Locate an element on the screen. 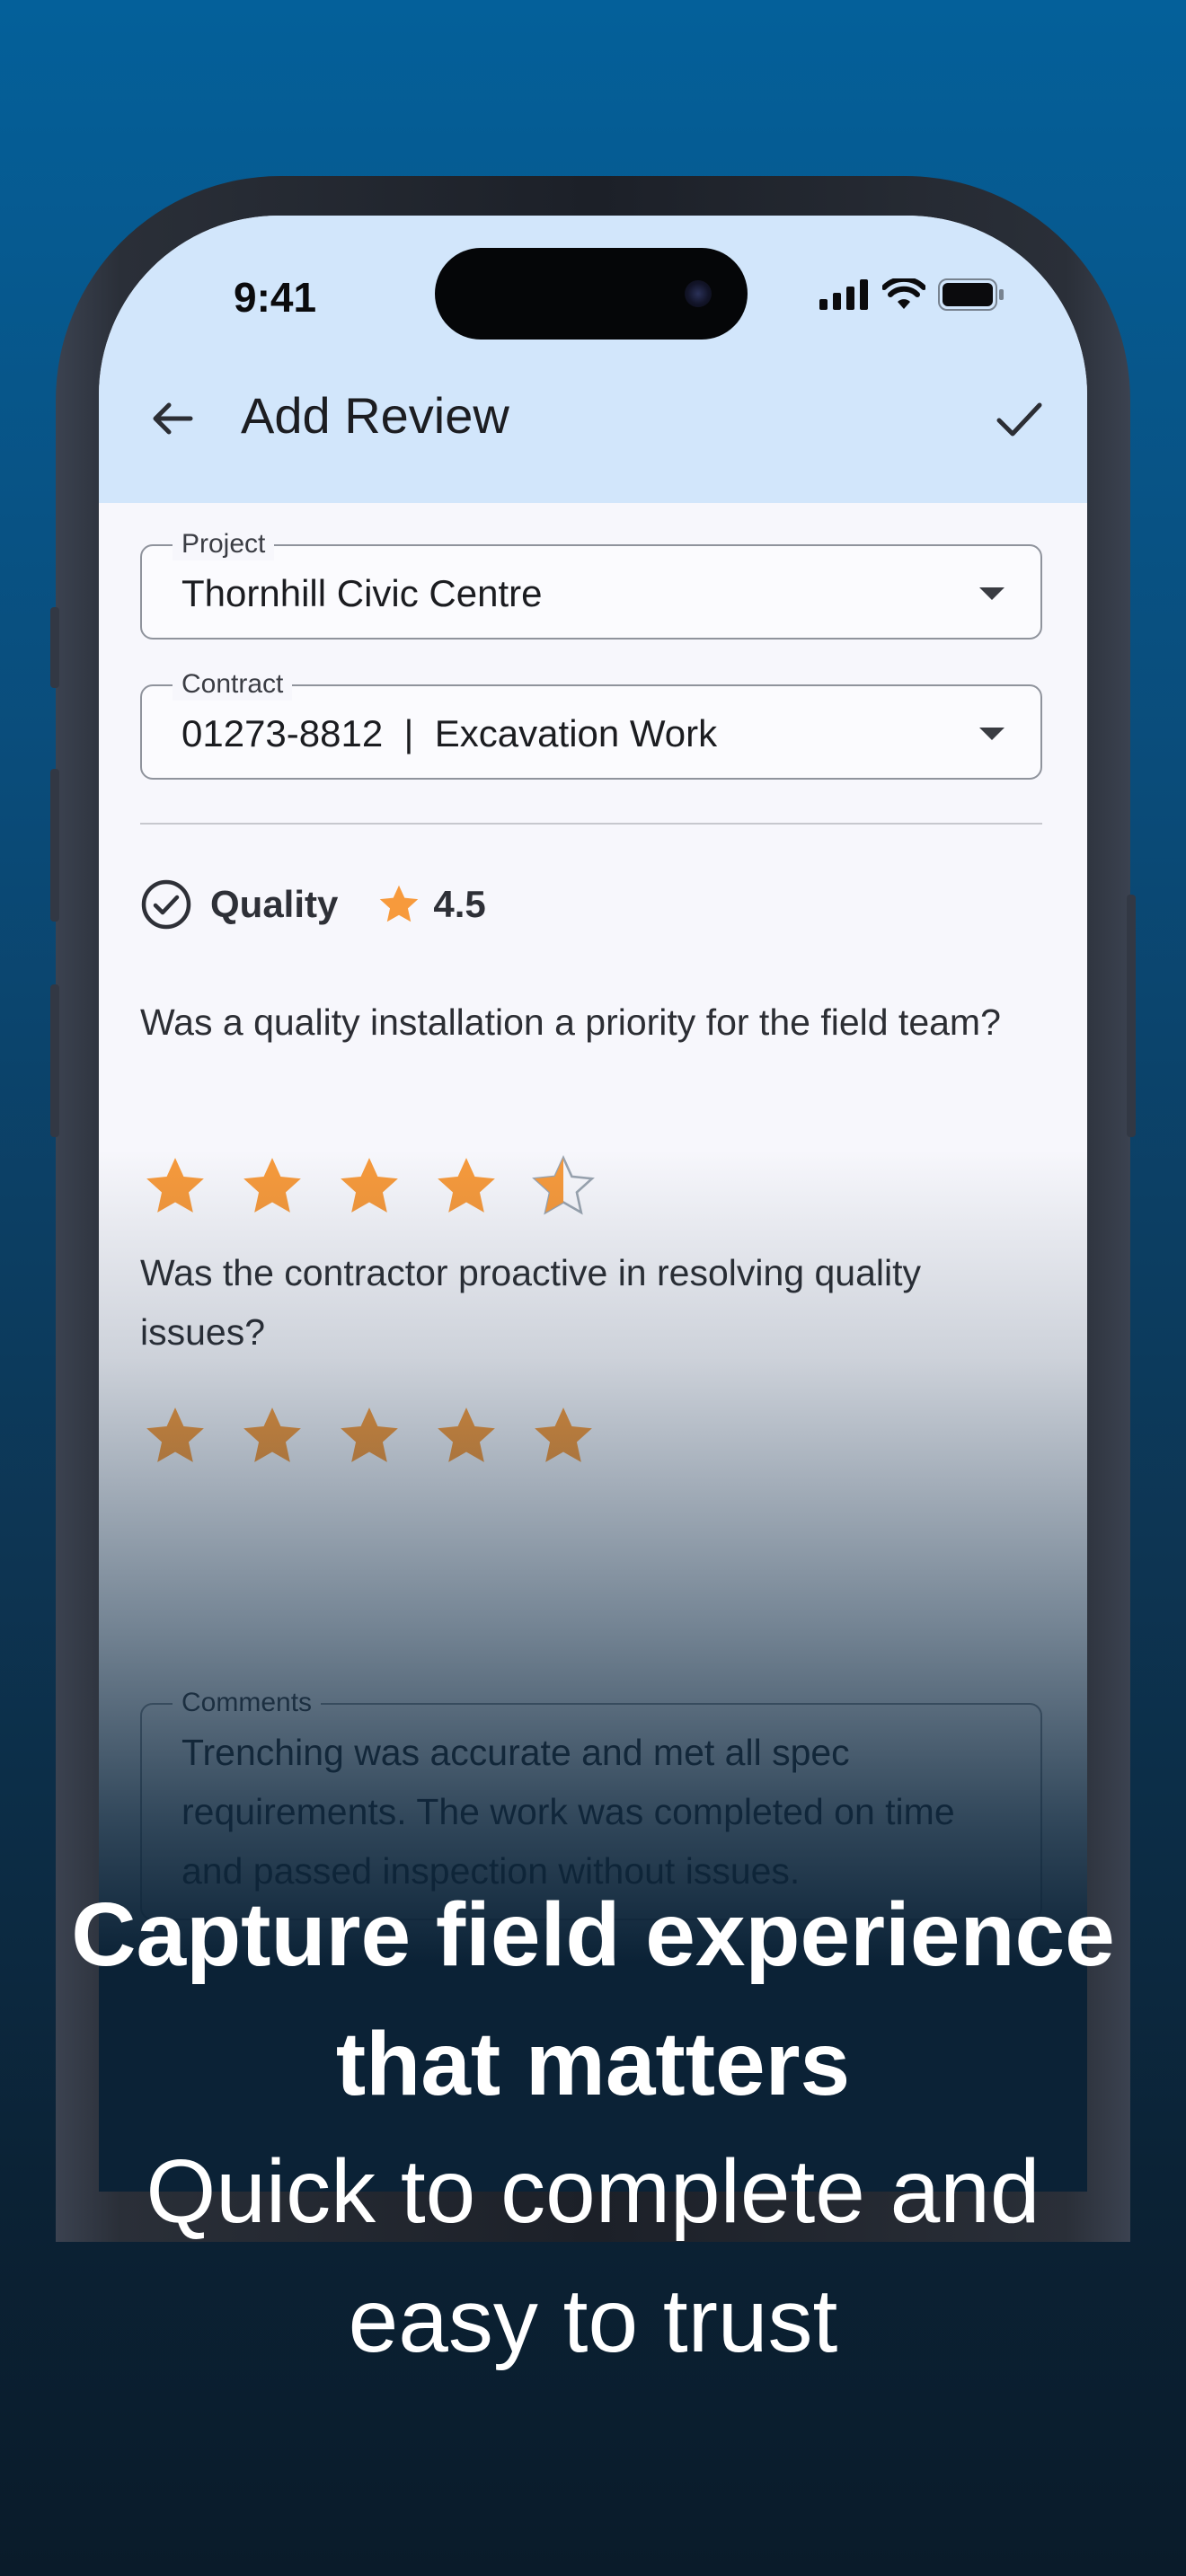  volume-up-button is located at coordinates (54, 845).